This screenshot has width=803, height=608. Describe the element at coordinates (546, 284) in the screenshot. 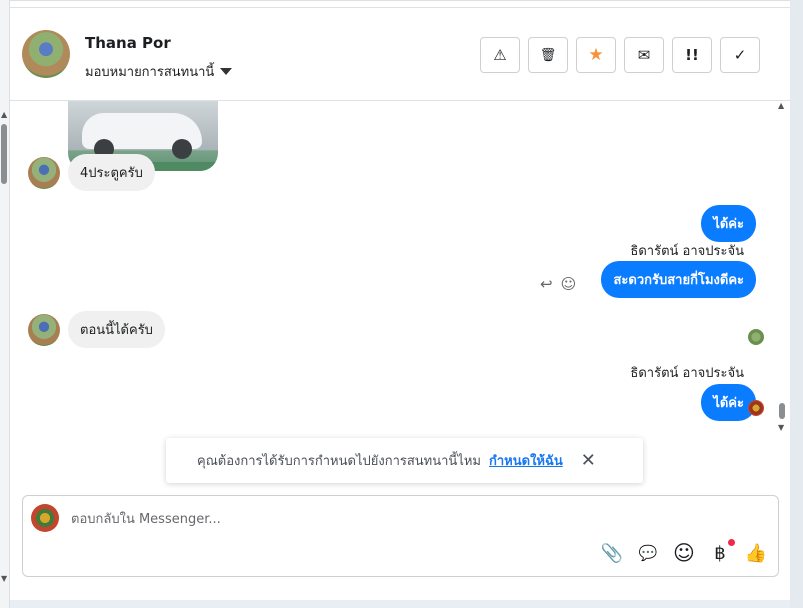

I see `reply-icon: ↩` at that location.